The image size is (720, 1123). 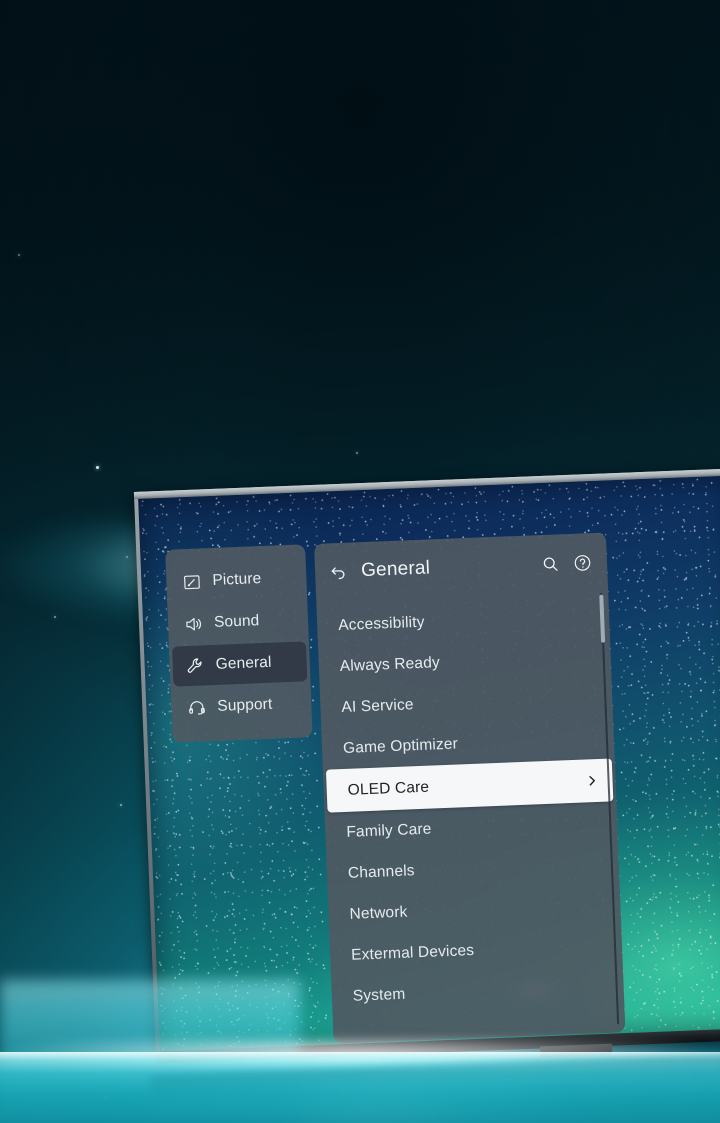 What do you see at coordinates (395, 569) in the screenshot?
I see `page-title: General` at bounding box center [395, 569].